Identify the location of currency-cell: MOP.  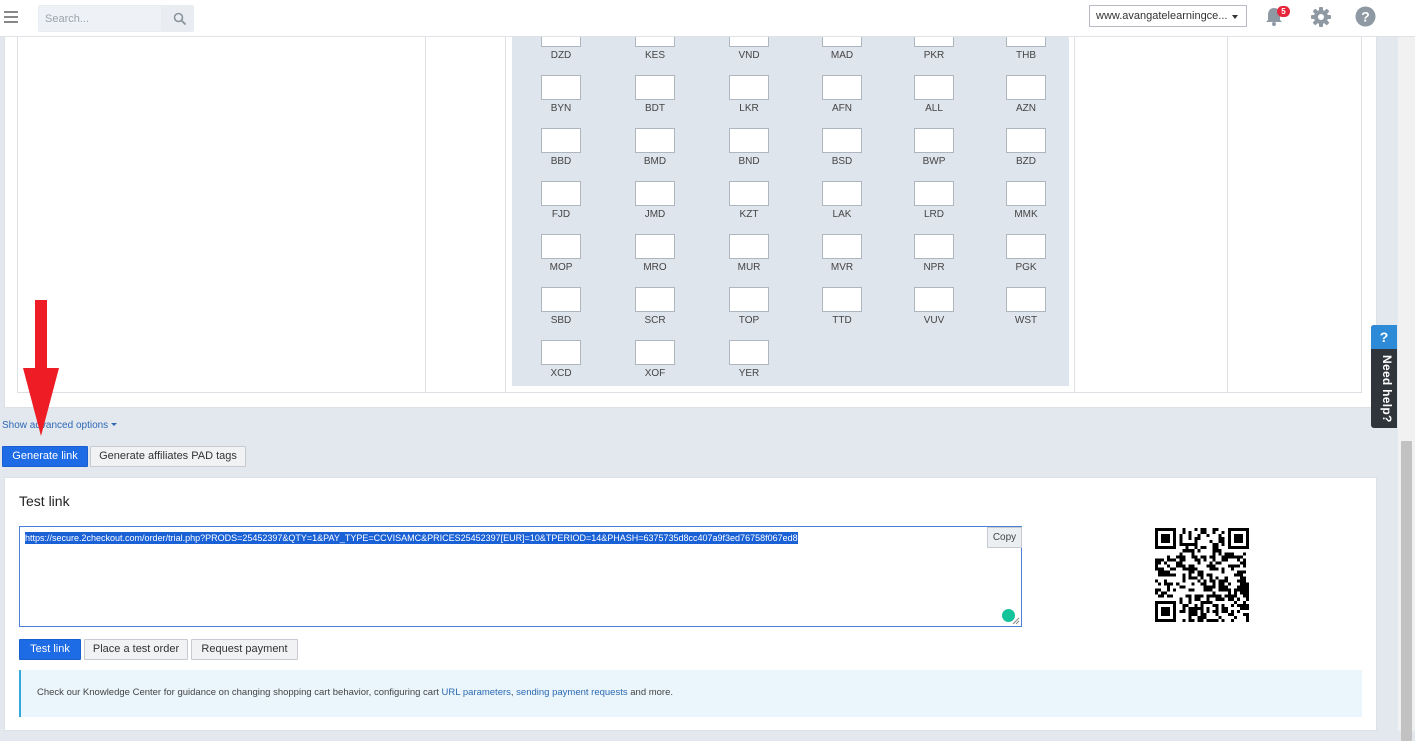
(561, 254).